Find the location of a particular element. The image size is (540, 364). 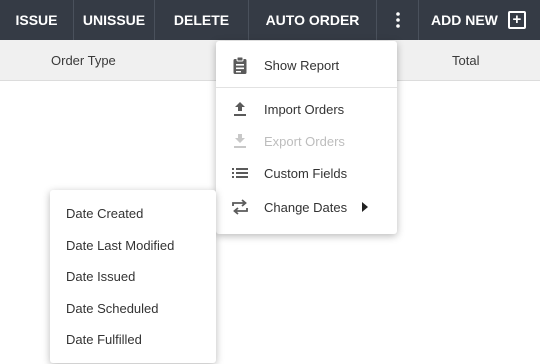

more-vertical-icon is located at coordinates (397, 20).